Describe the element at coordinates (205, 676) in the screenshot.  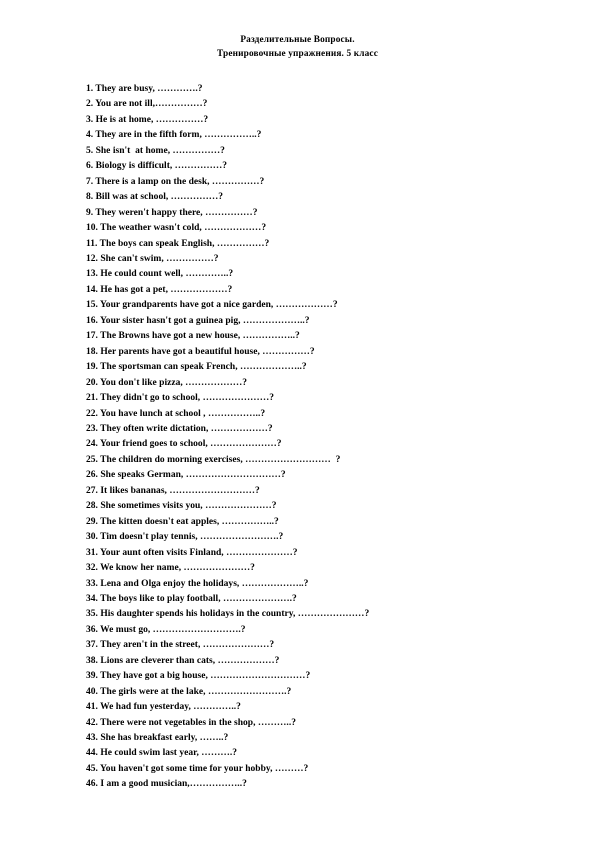
I see `exercise-text: They have got a big house, …………………………?` at that location.